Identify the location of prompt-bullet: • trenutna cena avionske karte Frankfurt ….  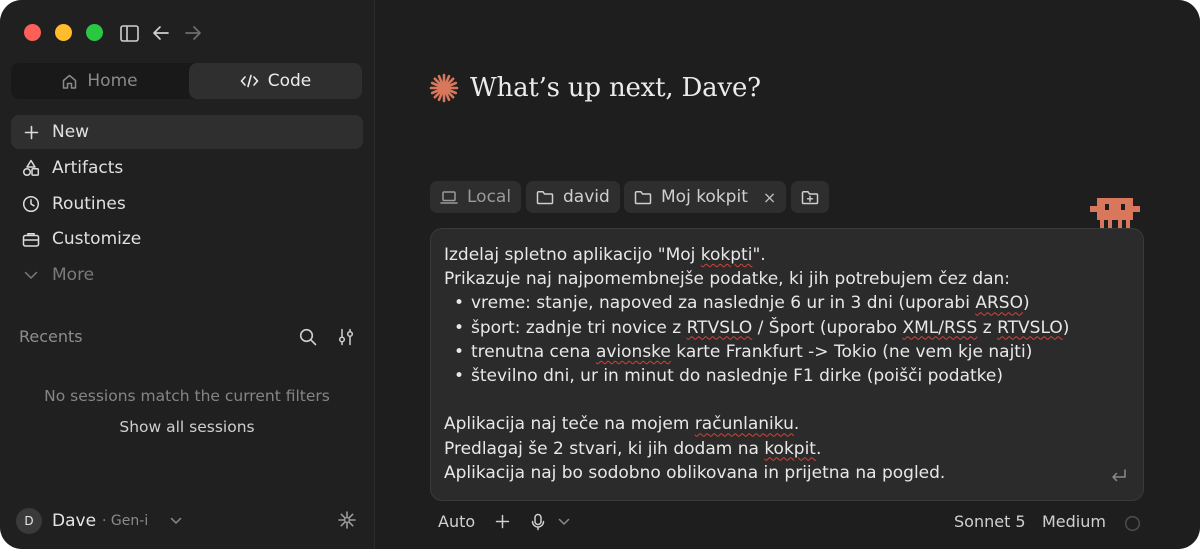
(743, 351).